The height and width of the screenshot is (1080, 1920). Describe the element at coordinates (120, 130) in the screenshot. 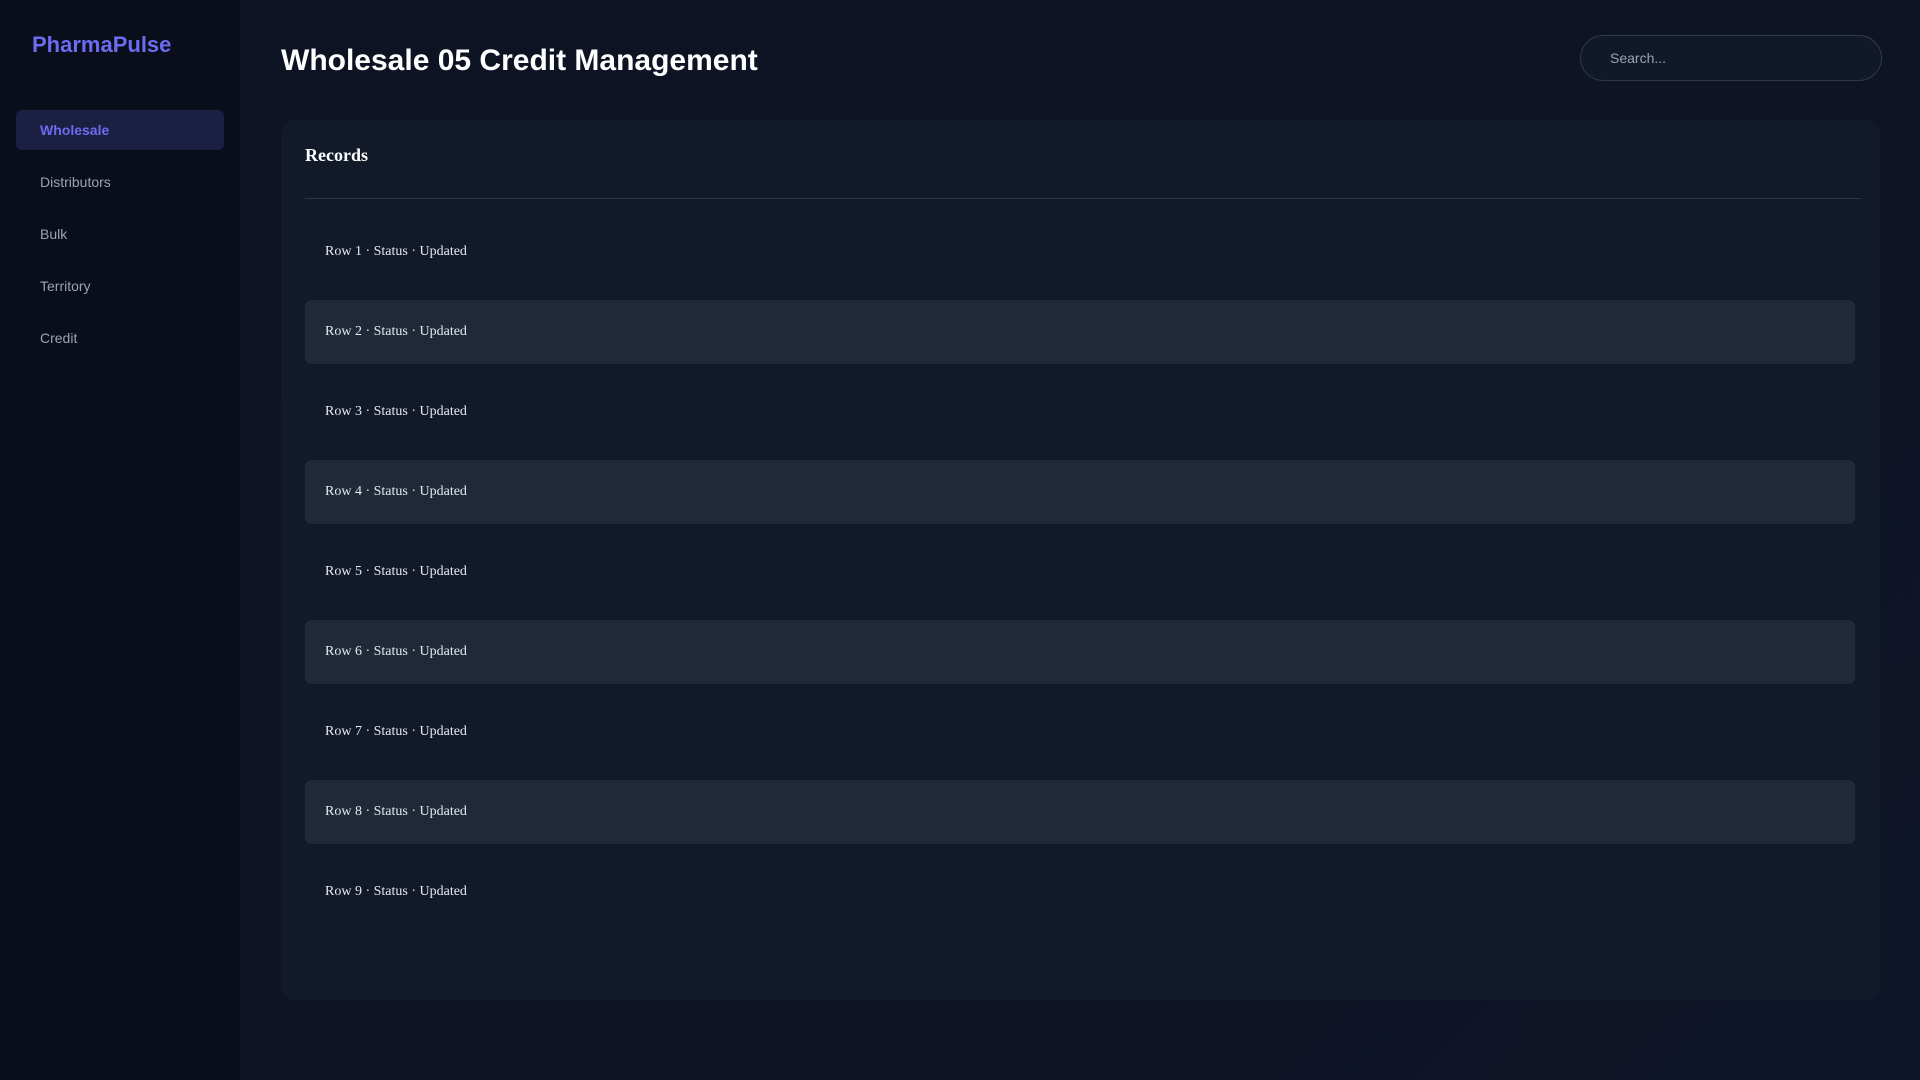

I see `sidebar-item-wholesale: Wholesale` at that location.